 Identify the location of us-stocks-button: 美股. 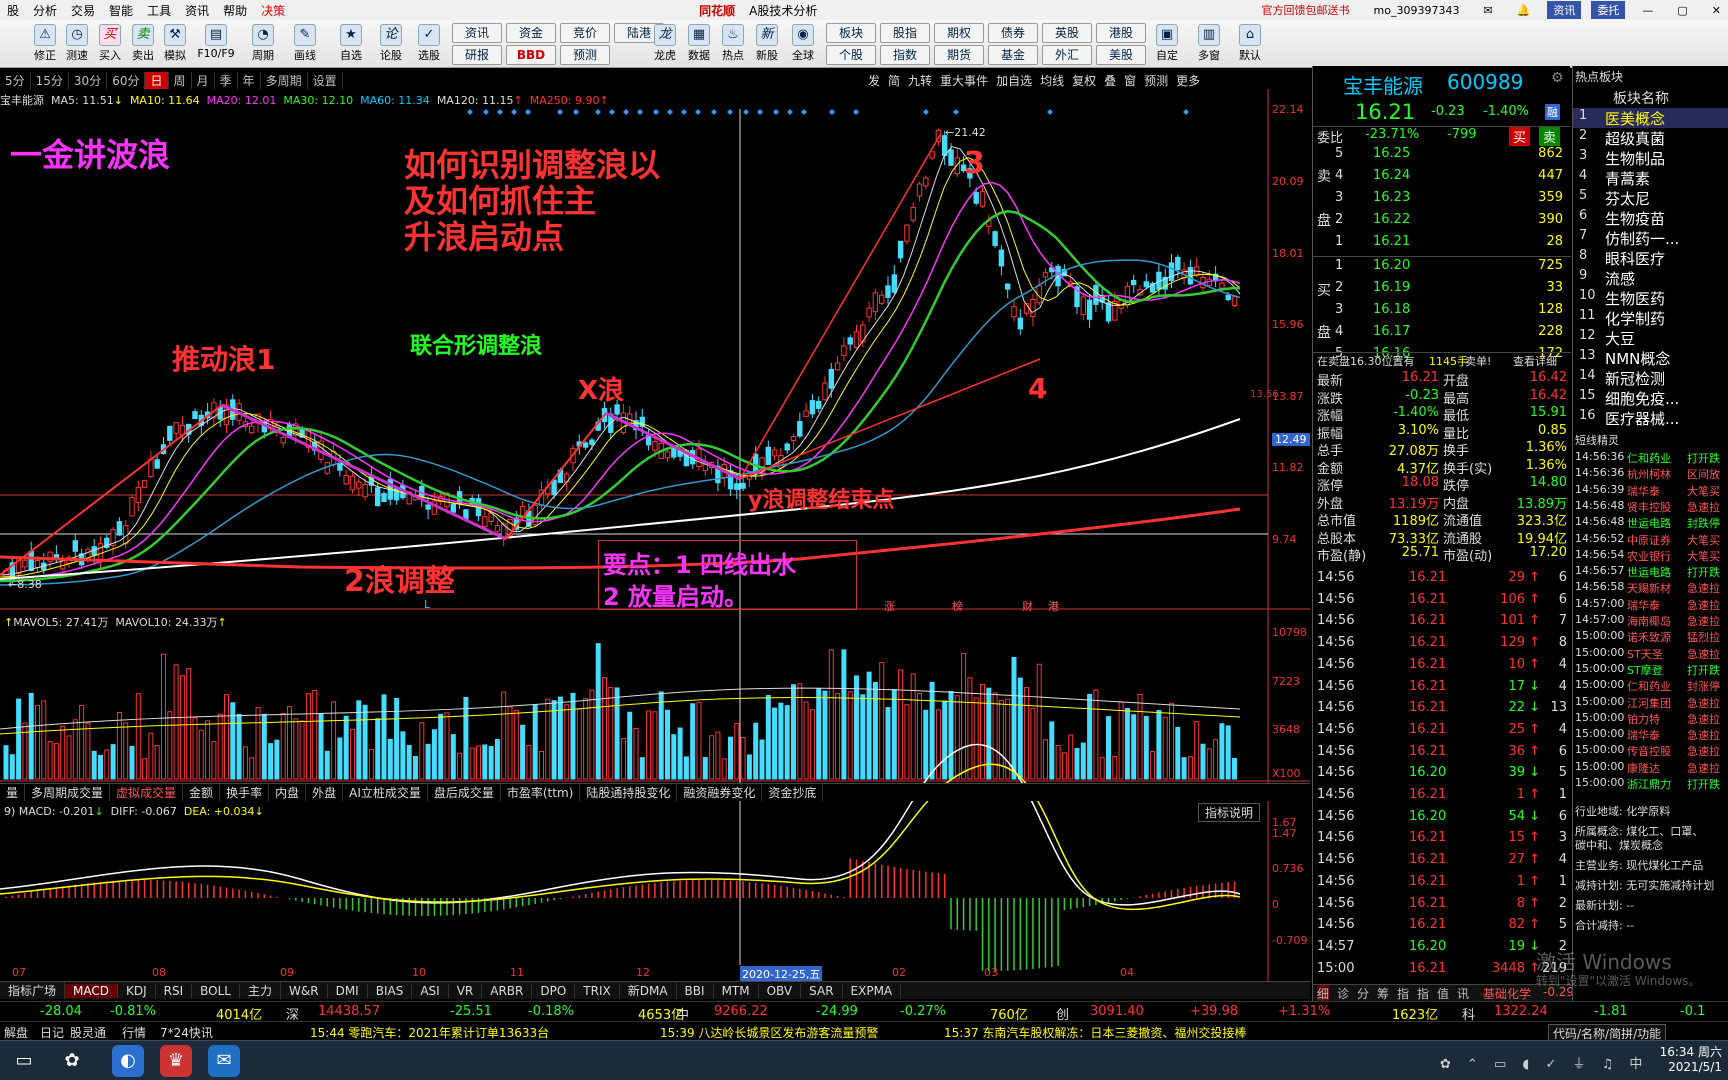
(1121, 55).